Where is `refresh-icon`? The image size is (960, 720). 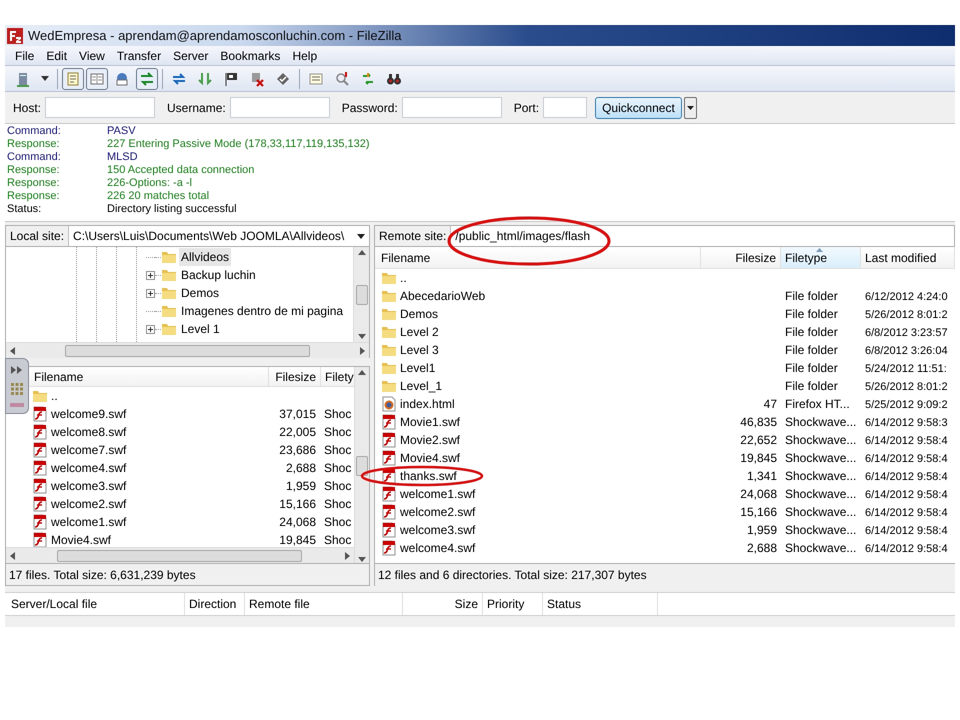 refresh-icon is located at coordinates (179, 78).